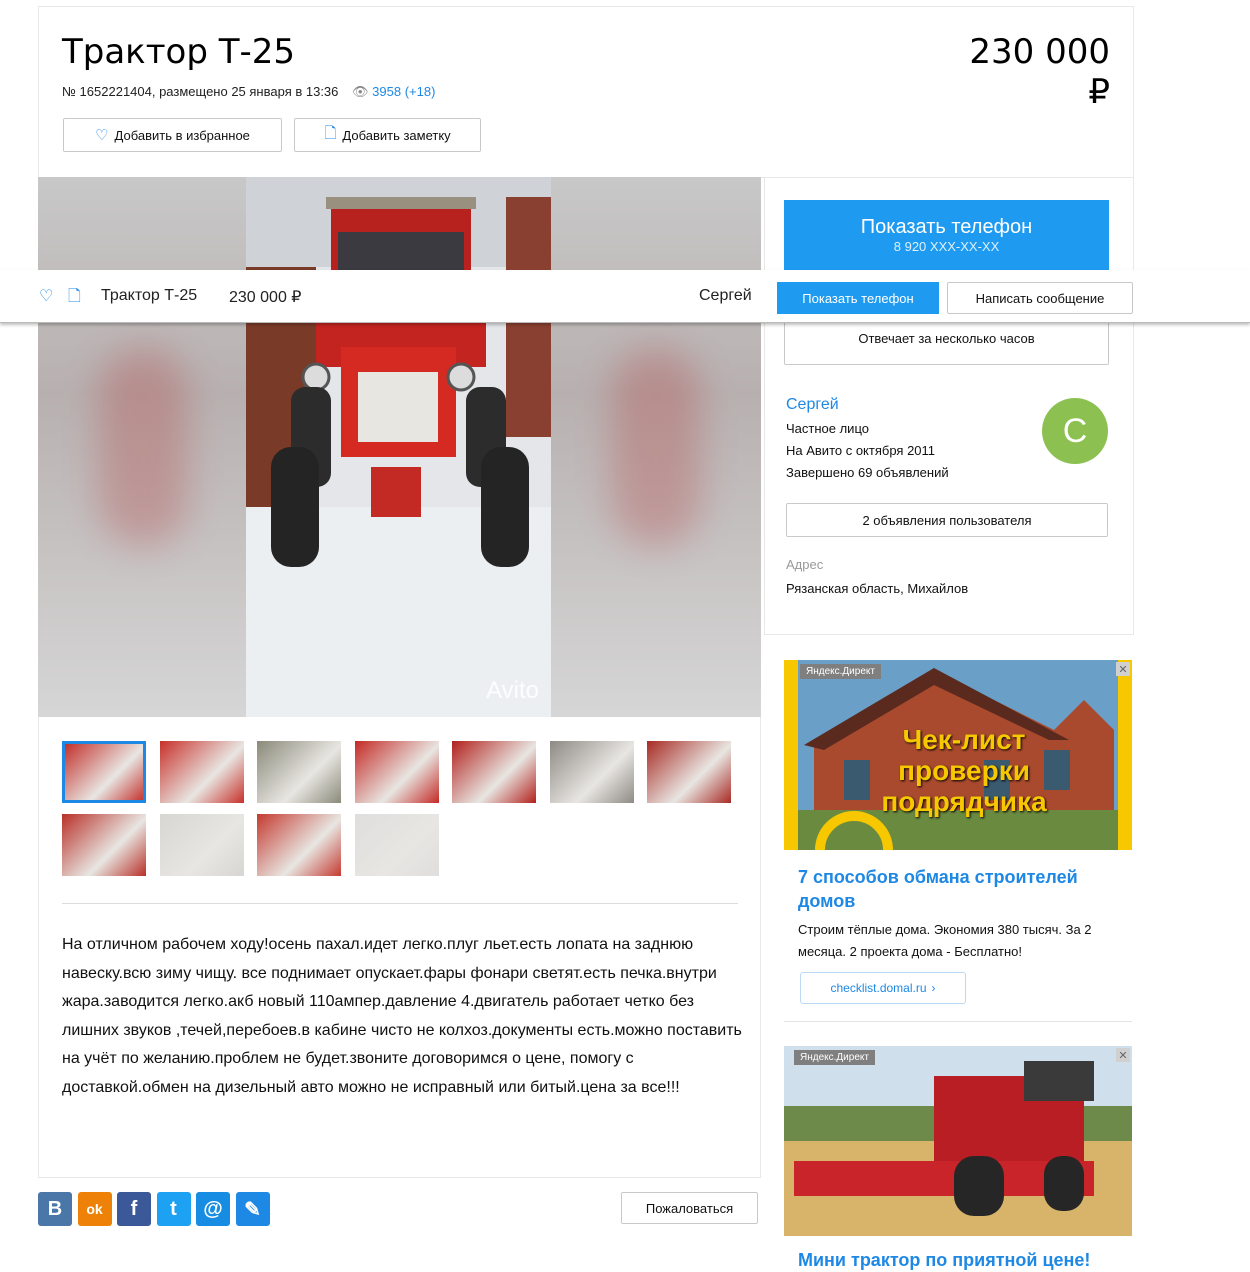 The image size is (1250, 1272). Describe the element at coordinates (182, 135) in the screenshot. I see `add-favorite-label: Добавить в избранное` at that location.